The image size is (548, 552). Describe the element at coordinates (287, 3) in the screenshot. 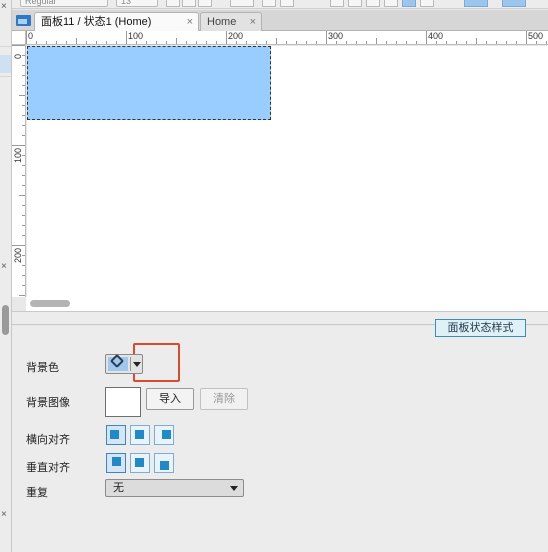

I see `list-button` at that location.